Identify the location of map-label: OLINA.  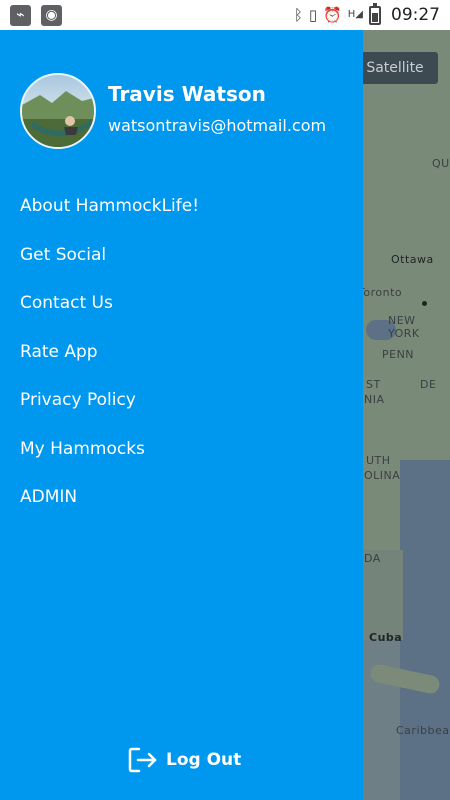
(382, 475).